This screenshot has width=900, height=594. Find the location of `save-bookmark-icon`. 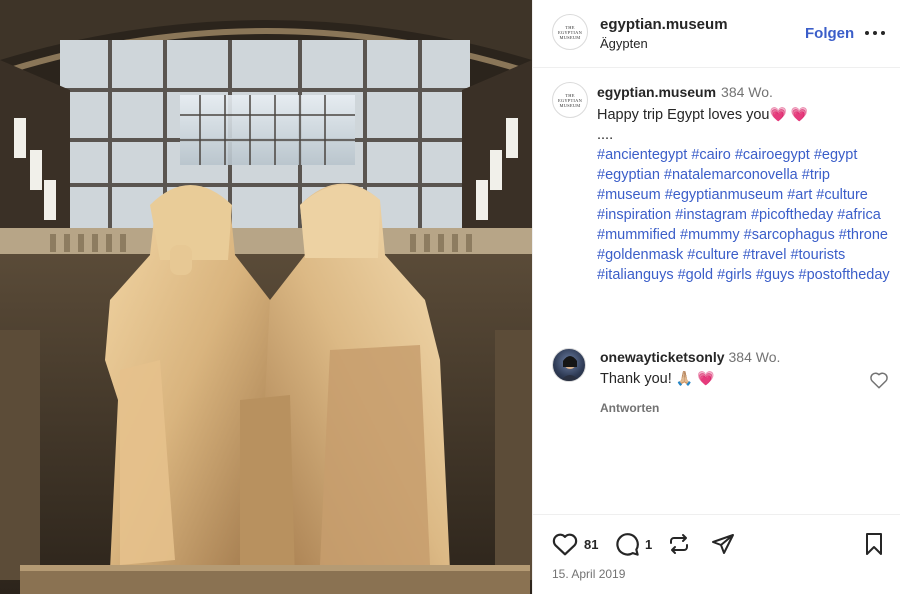

save-bookmark-icon is located at coordinates (874, 546).